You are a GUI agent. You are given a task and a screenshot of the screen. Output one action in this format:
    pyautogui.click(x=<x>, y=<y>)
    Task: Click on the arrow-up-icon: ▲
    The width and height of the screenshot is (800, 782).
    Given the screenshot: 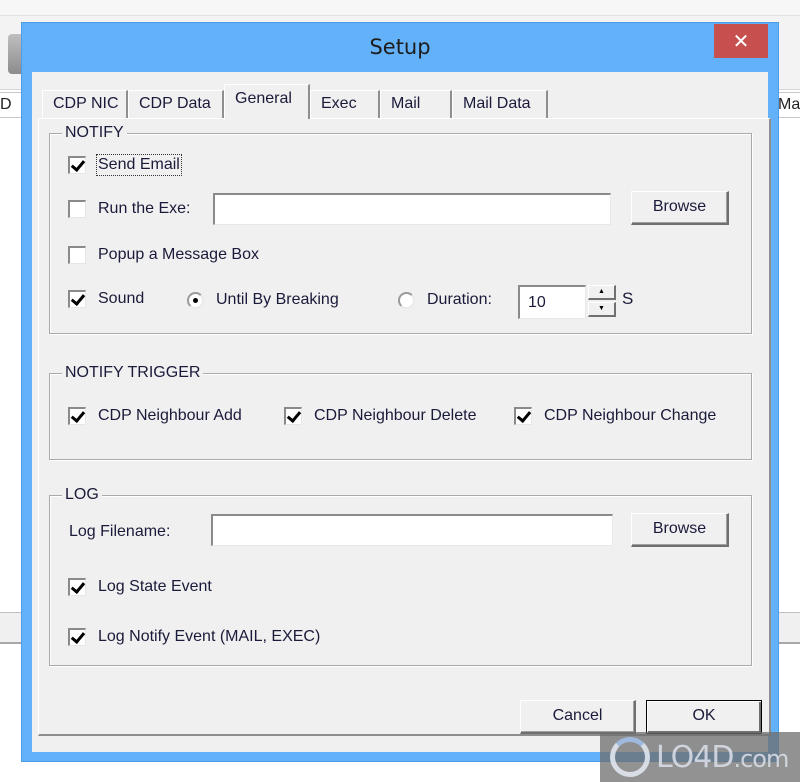 What is the action you would take?
    pyautogui.click(x=601, y=291)
    